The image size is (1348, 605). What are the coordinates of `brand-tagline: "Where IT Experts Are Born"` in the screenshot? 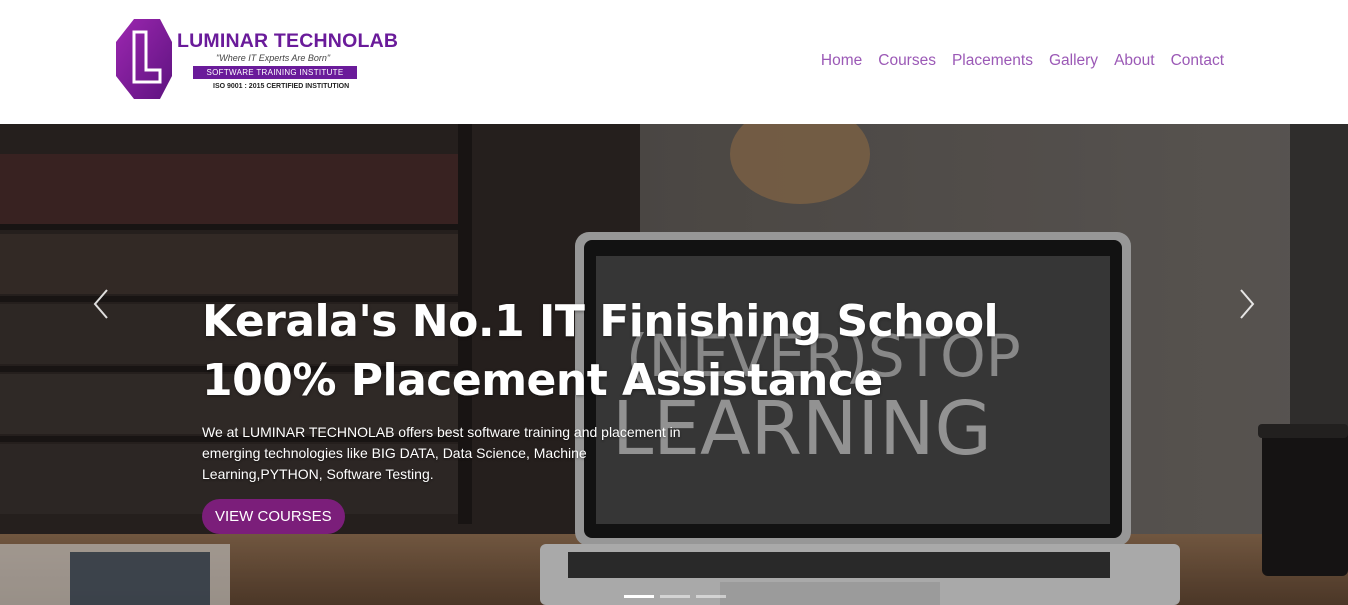 It's located at (273, 58).